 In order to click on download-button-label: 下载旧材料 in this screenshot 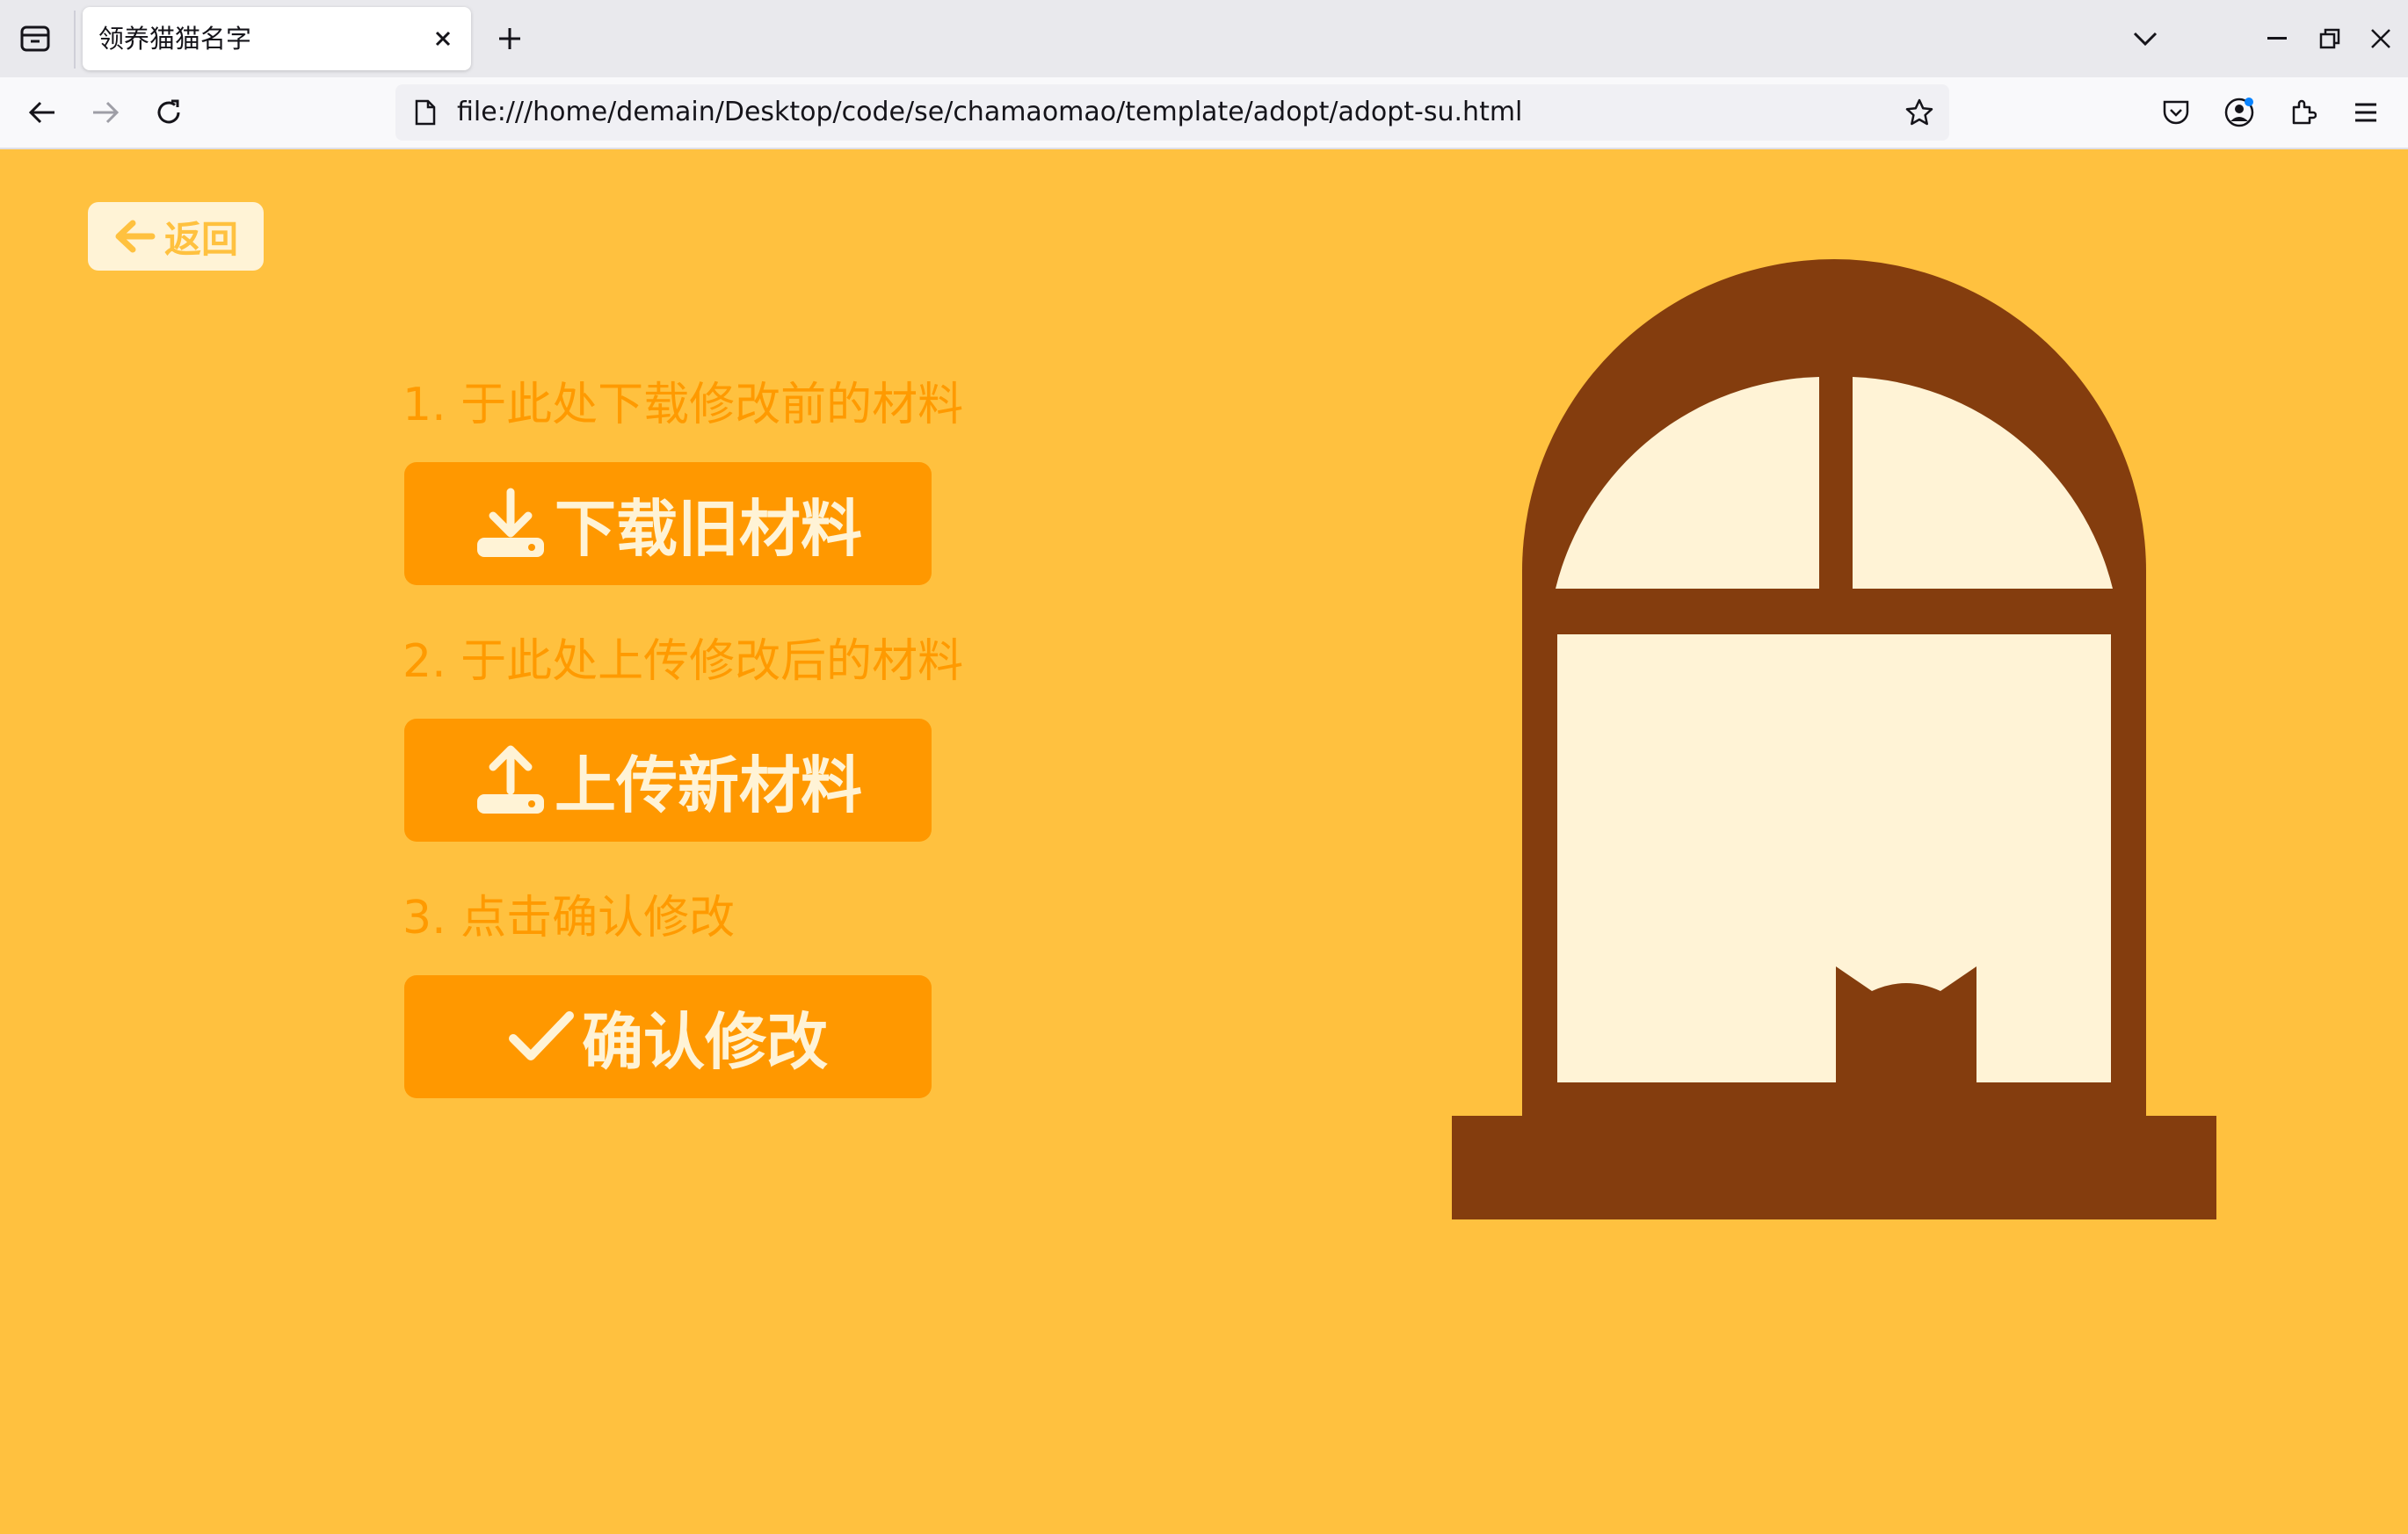, I will do `click(708, 528)`.